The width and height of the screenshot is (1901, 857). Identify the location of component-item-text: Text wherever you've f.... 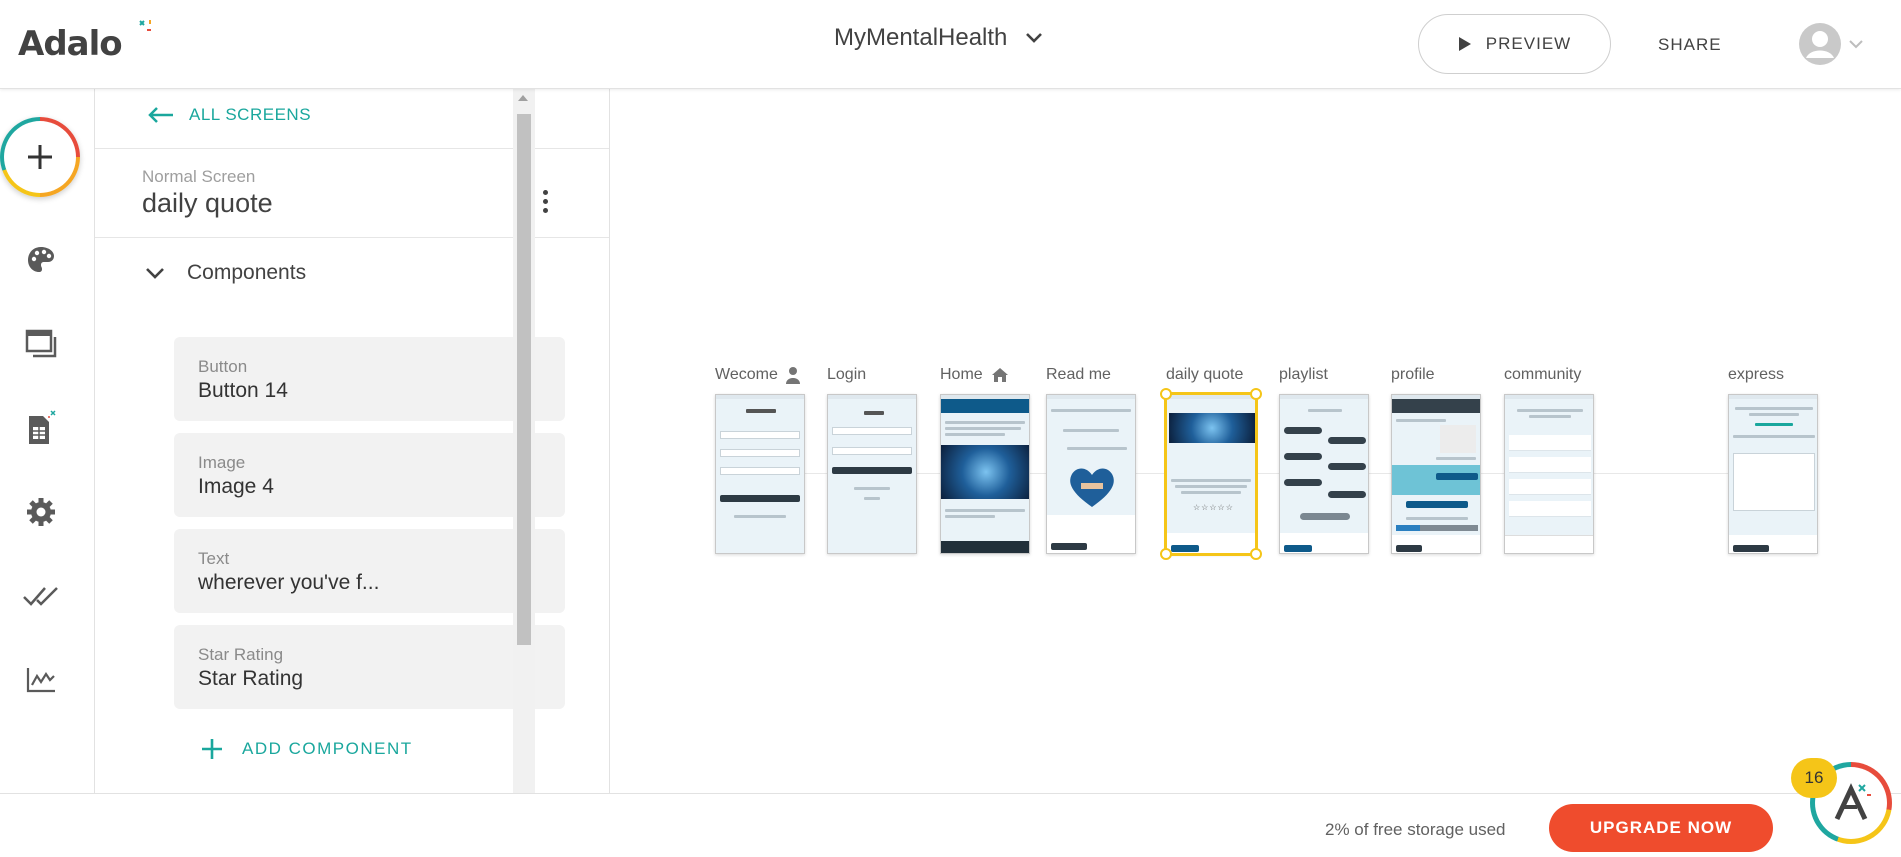
(369, 571).